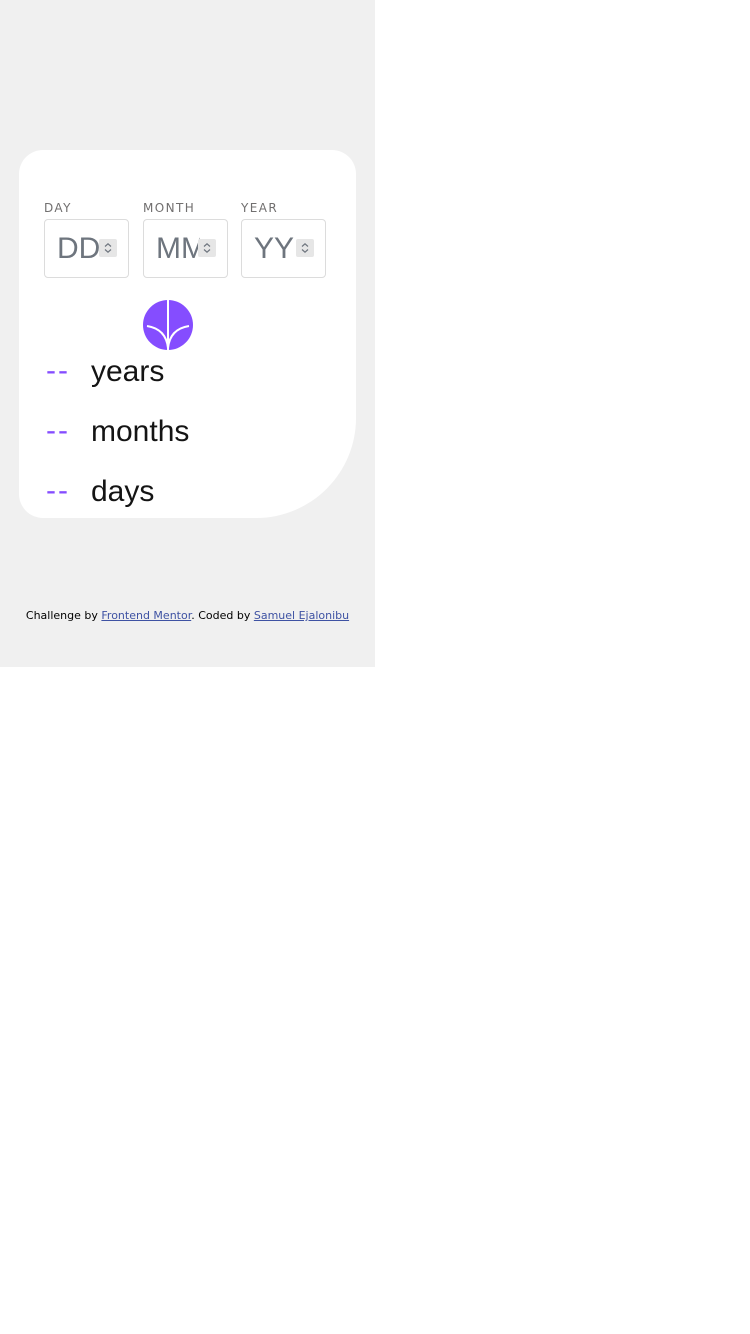  I want to click on author-link: Samuel Ejalonibu, so click(301, 615).